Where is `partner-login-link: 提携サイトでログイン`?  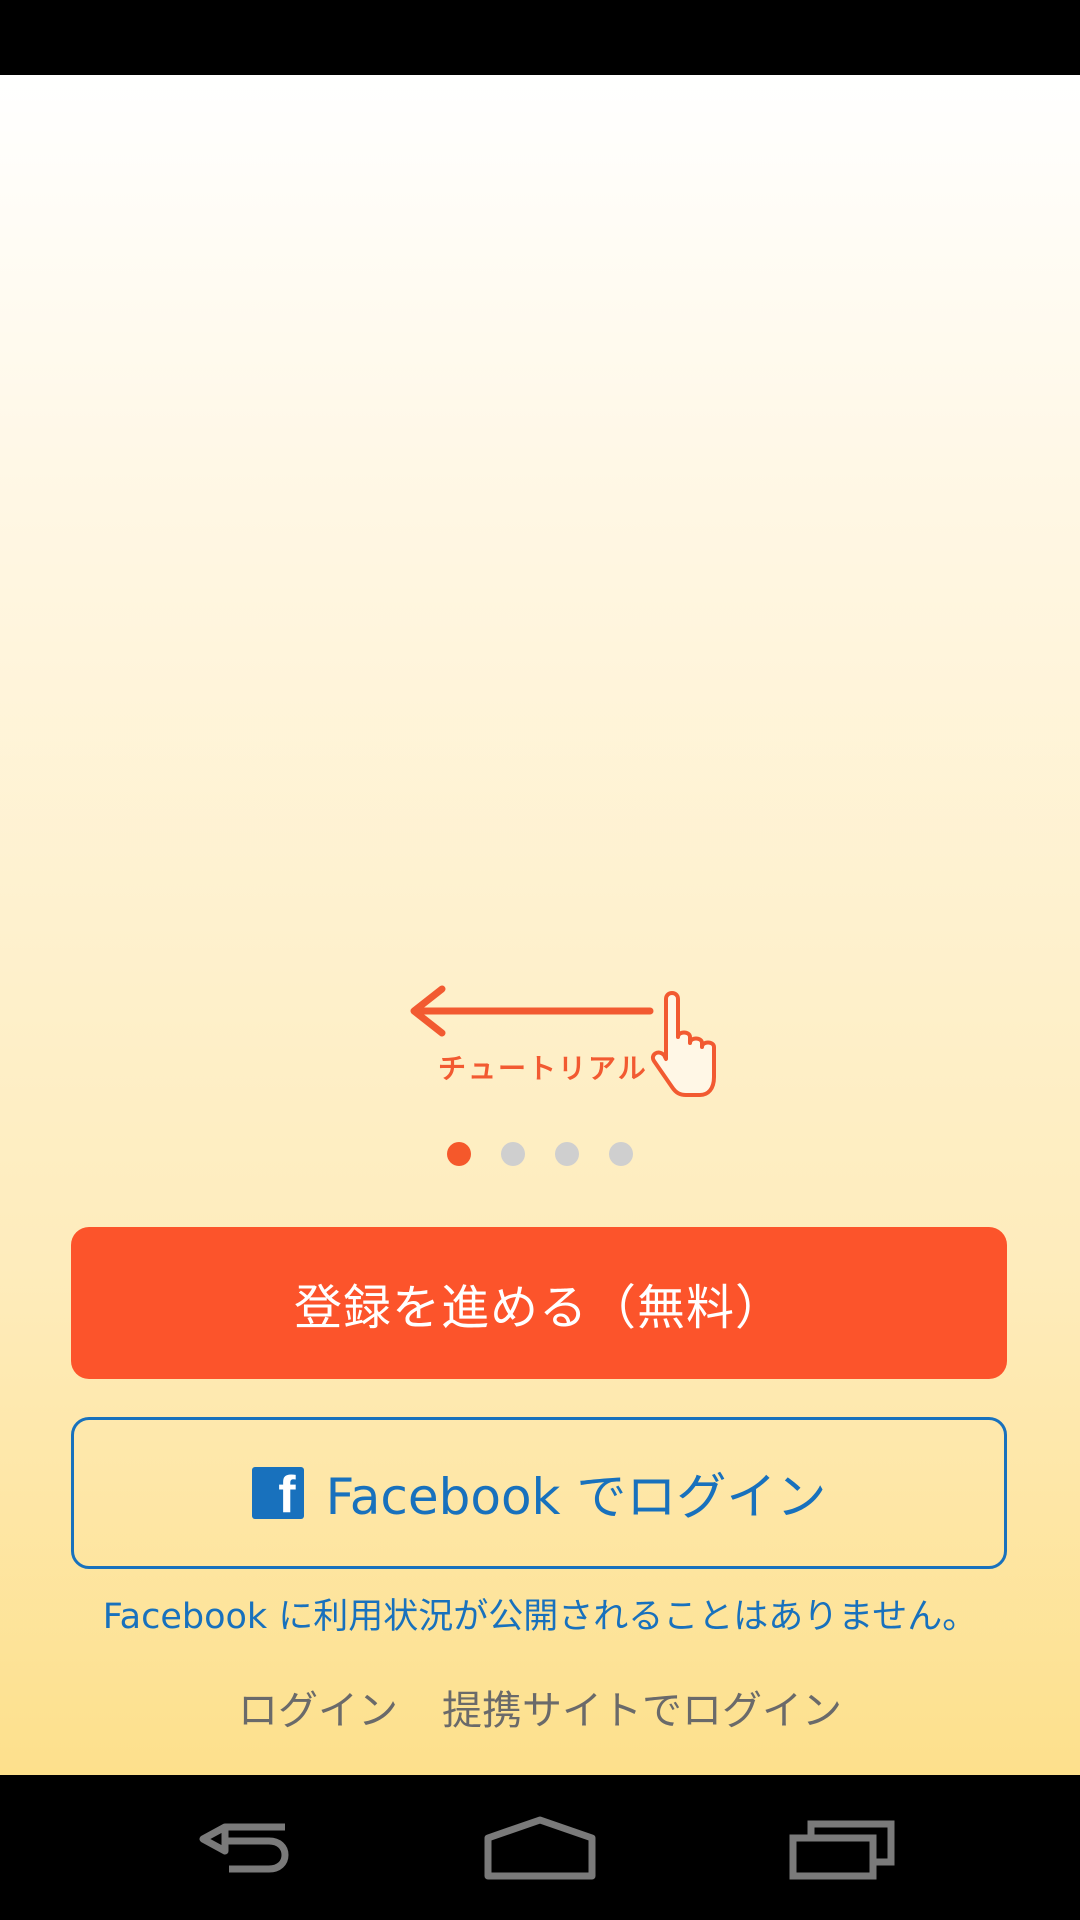 partner-login-link: 提携サイトでログイン is located at coordinates (642, 1707).